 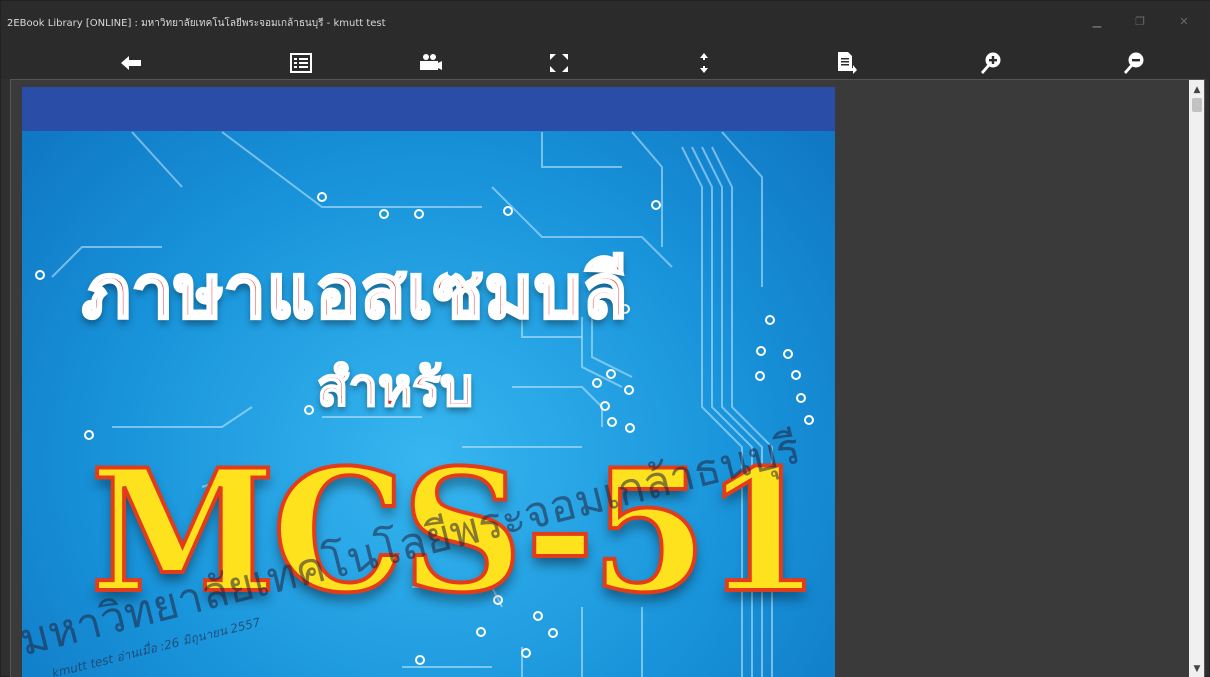 What do you see at coordinates (605, 62) in the screenshot?
I see `toolbar` at bounding box center [605, 62].